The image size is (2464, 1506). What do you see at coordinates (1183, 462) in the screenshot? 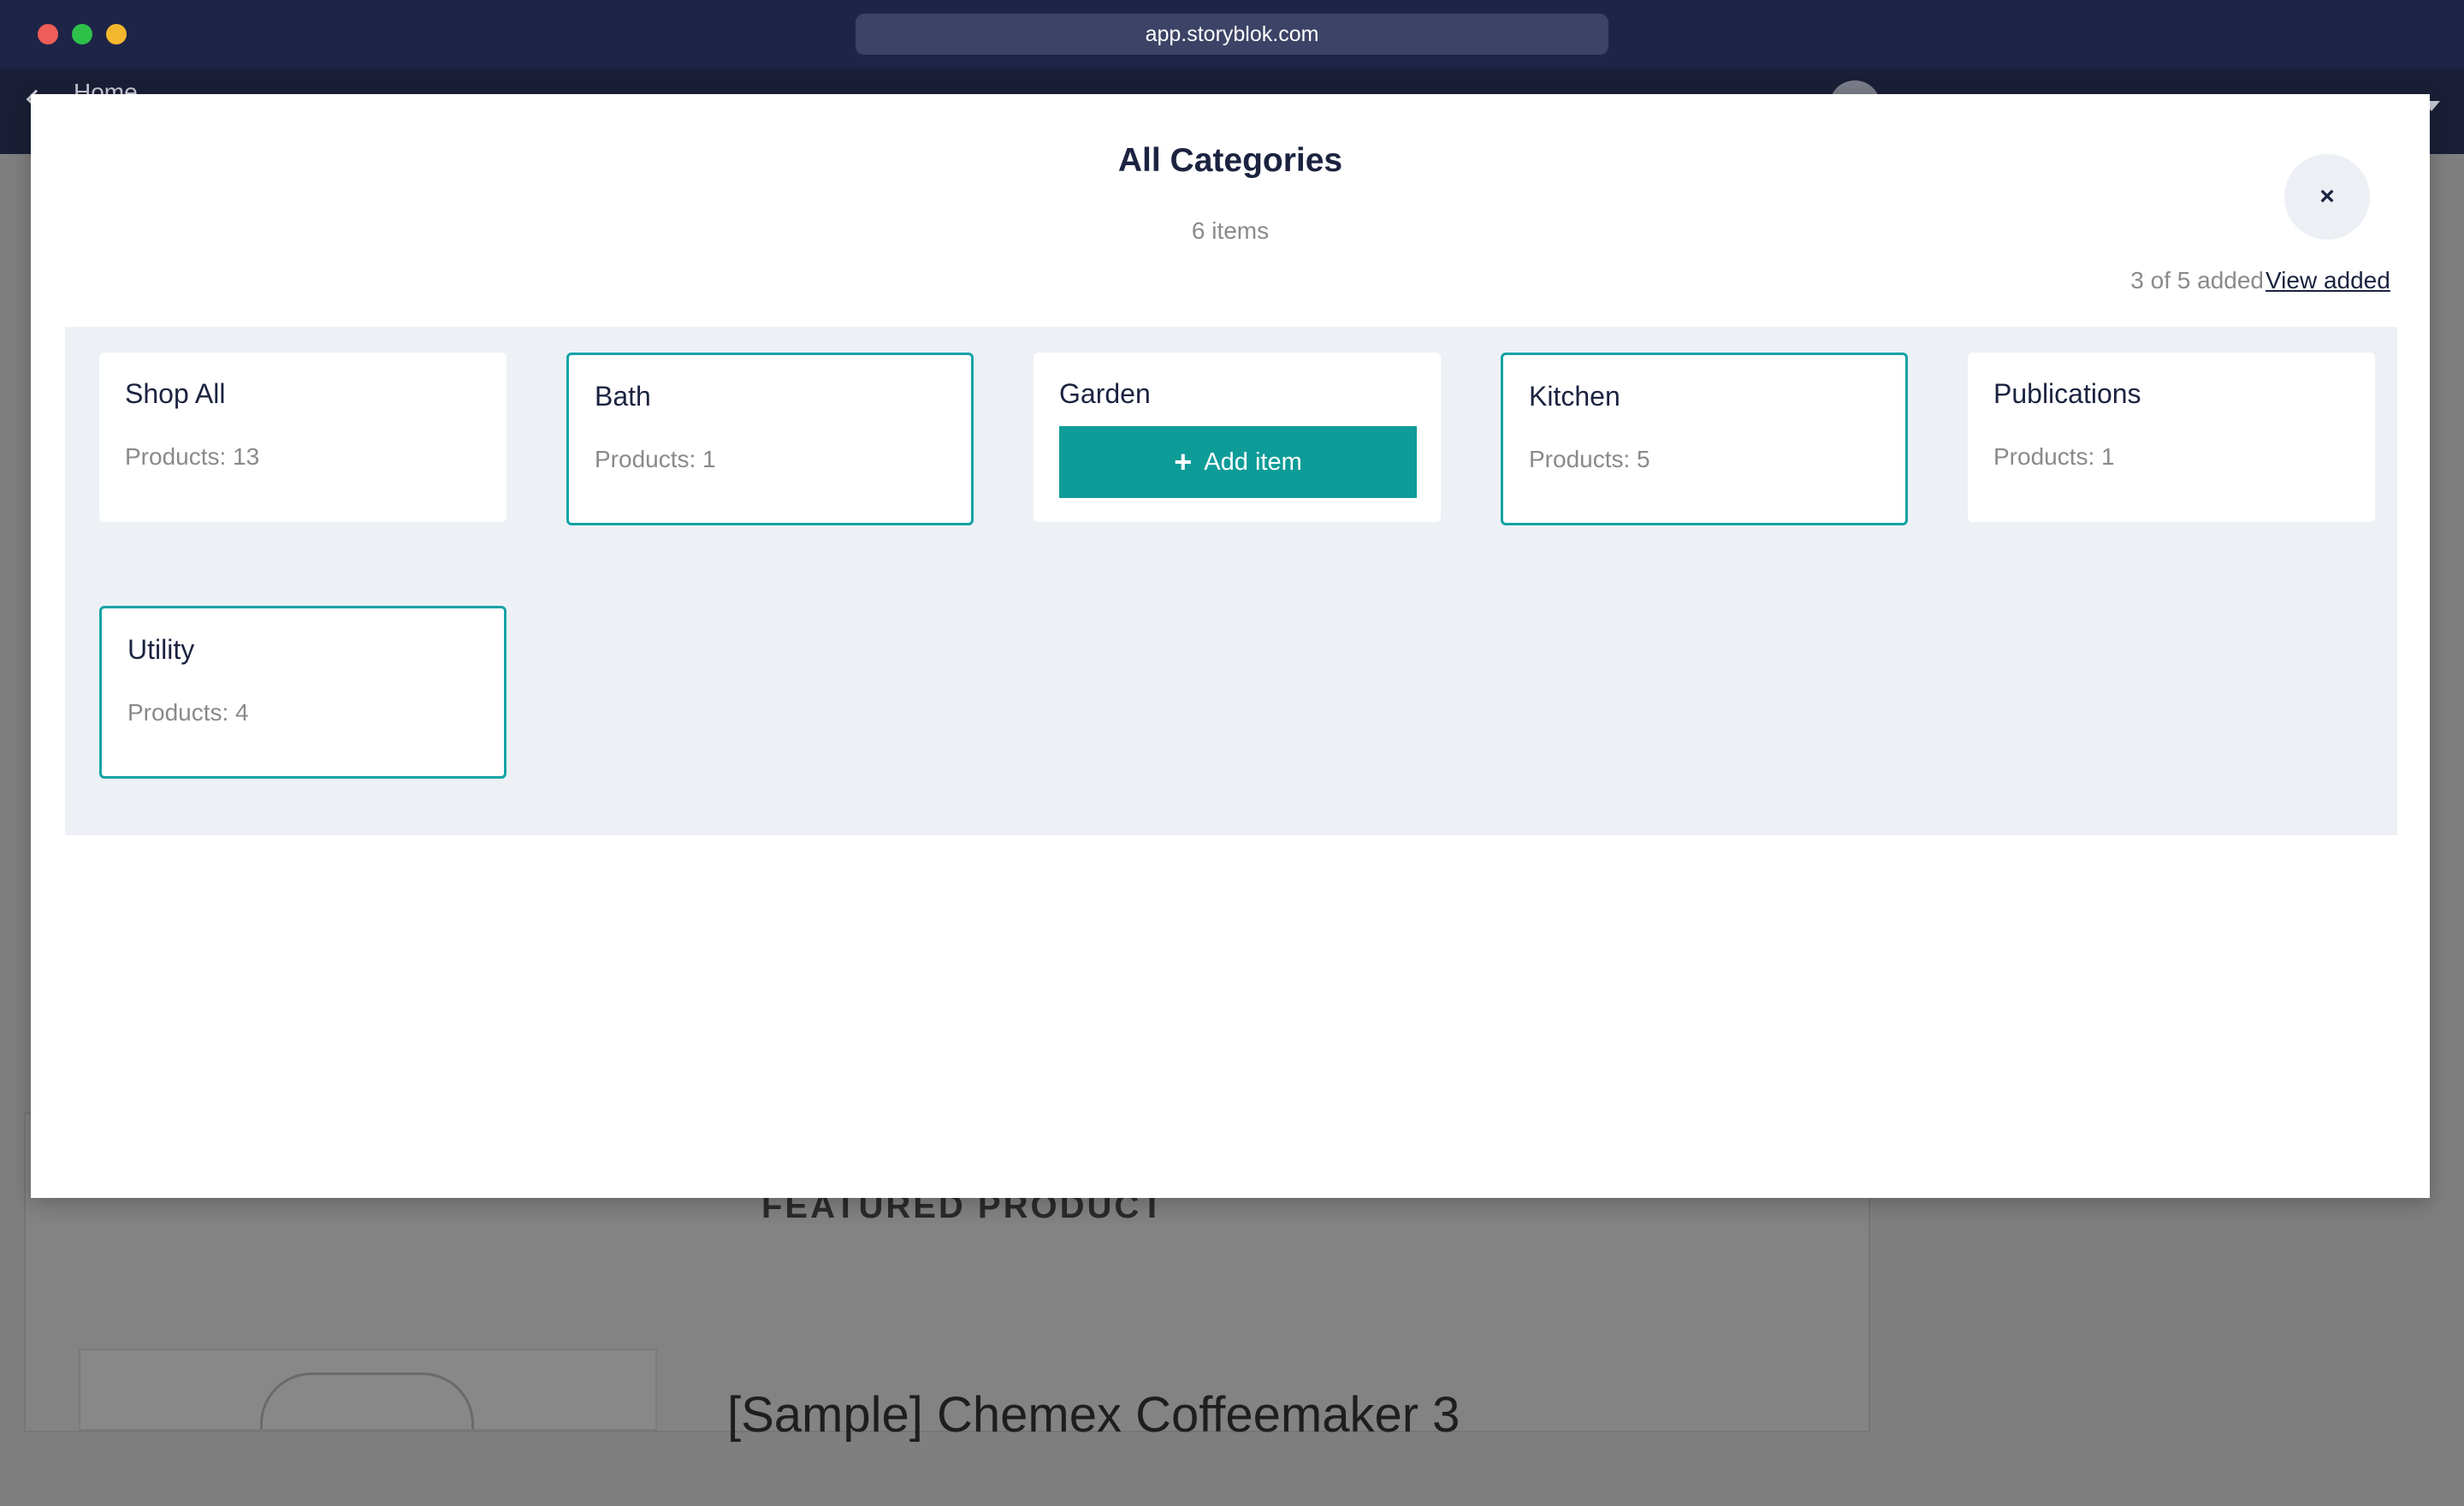
I see `plus-icon: +` at bounding box center [1183, 462].